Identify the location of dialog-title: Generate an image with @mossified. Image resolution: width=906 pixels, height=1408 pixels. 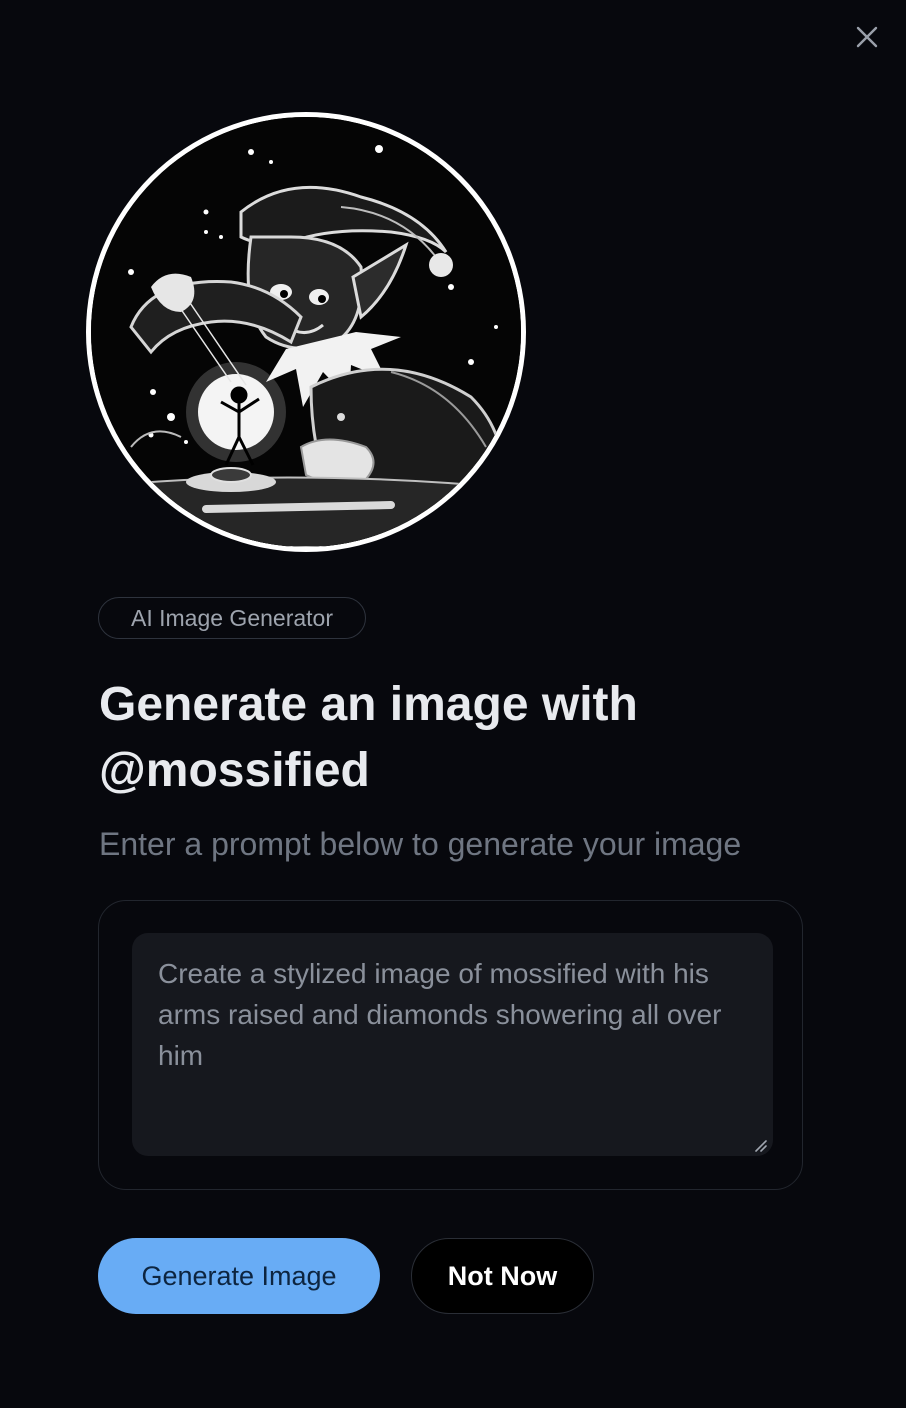
(368, 737).